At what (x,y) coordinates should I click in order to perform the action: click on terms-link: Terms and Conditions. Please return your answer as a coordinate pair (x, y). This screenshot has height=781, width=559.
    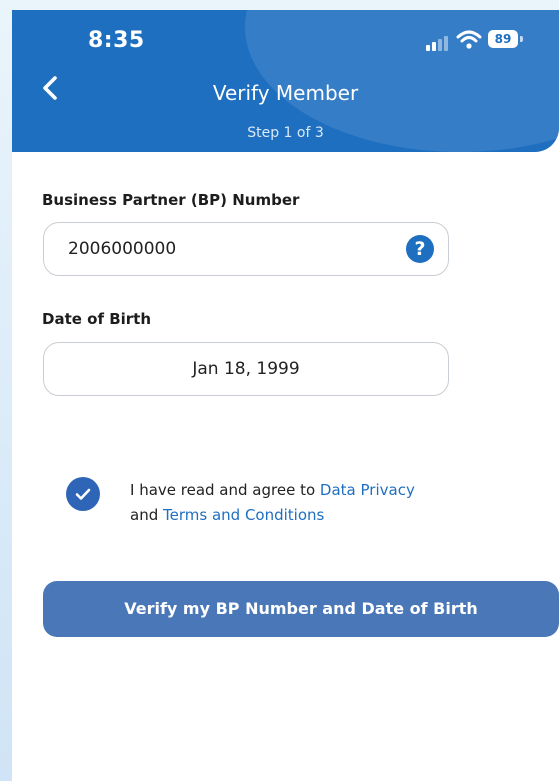
    Looking at the image, I should click on (243, 515).